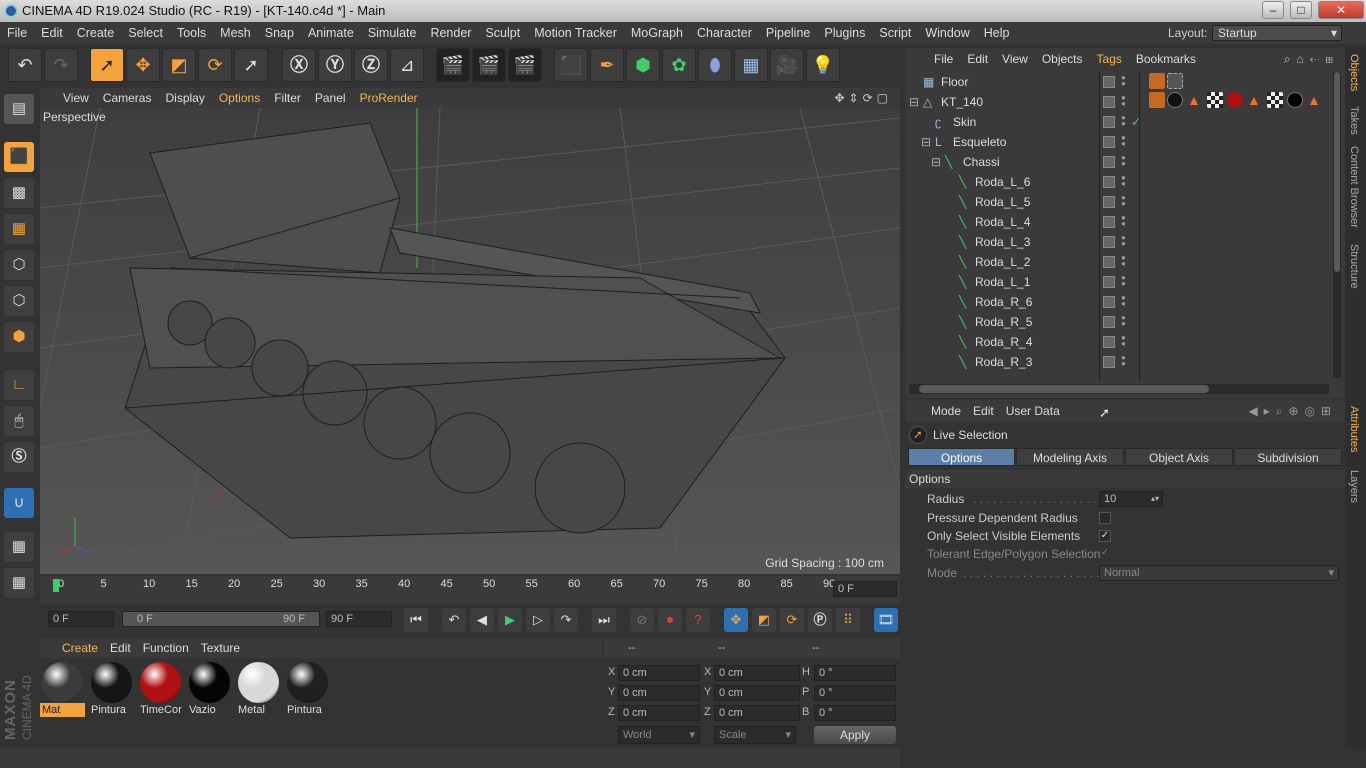 The image size is (1366, 768). What do you see at coordinates (80, 648) in the screenshot?
I see `material-menu-create: Create` at bounding box center [80, 648].